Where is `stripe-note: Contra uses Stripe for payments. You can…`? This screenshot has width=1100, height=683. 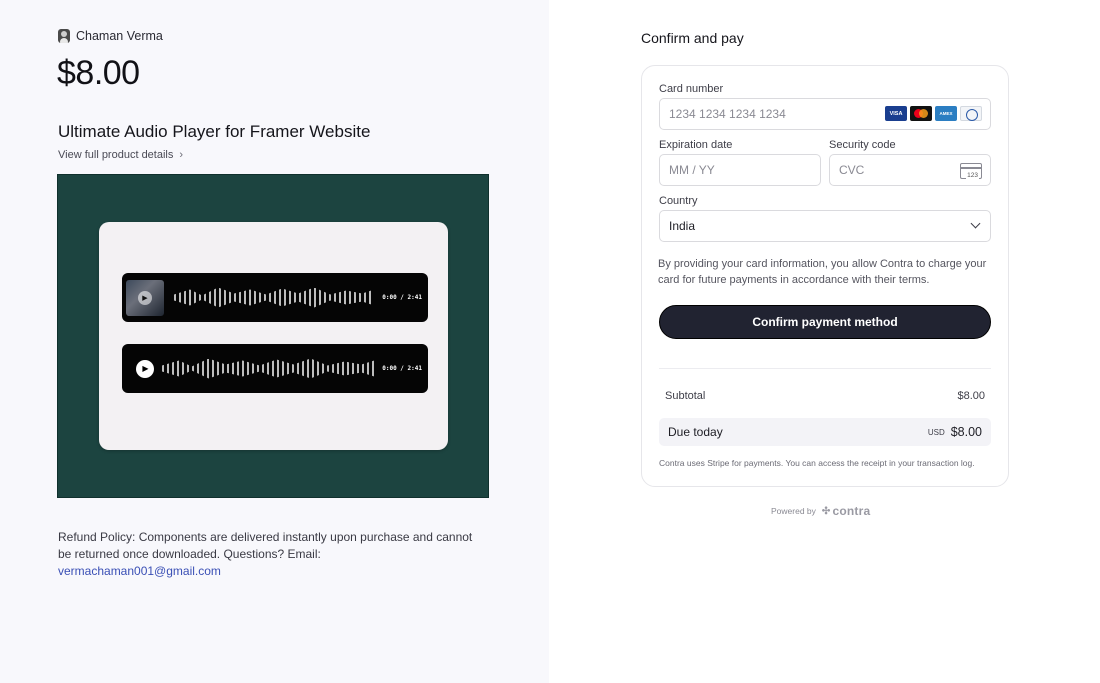
stripe-note: Contra uses Stripe for payments. You can… is located at coordinates (817, 463).